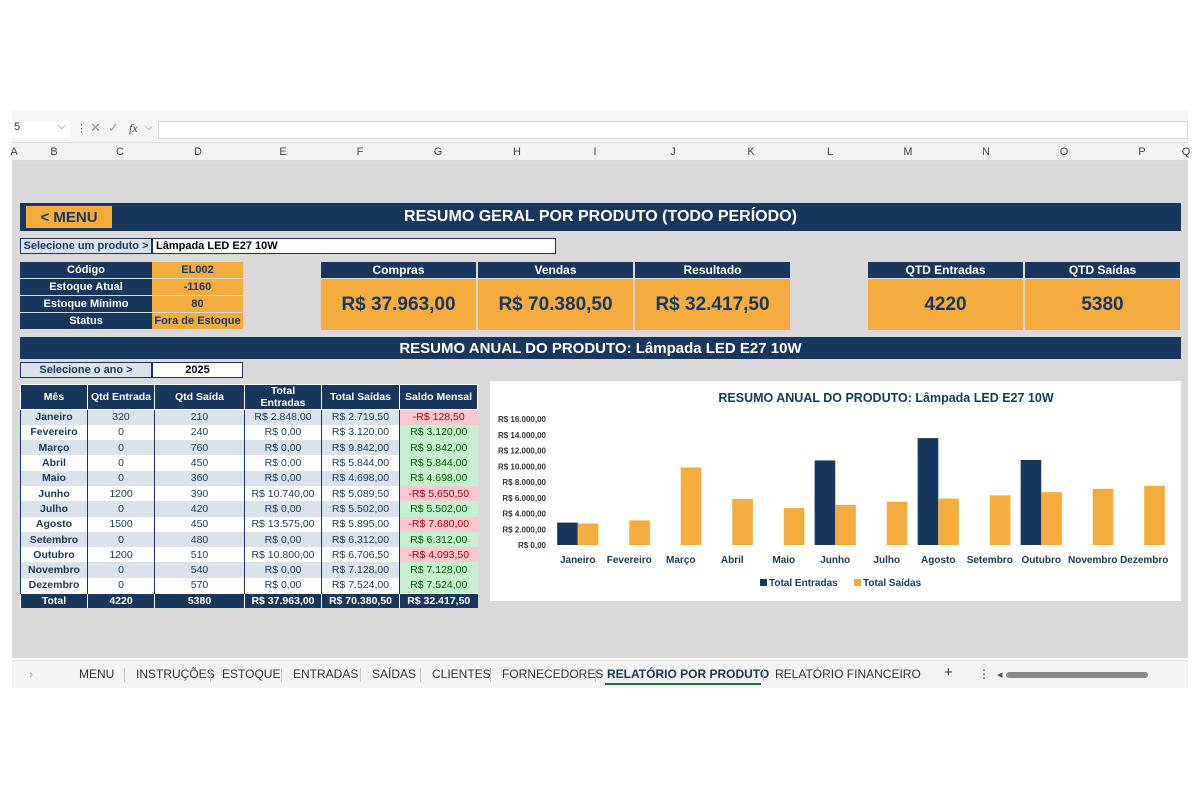 The width and height of the screenshot is (1200, 800). Describe the element at coordinates (629, 560) in the screenshot. I see `x-tick-label: Fevereiro` at that location.